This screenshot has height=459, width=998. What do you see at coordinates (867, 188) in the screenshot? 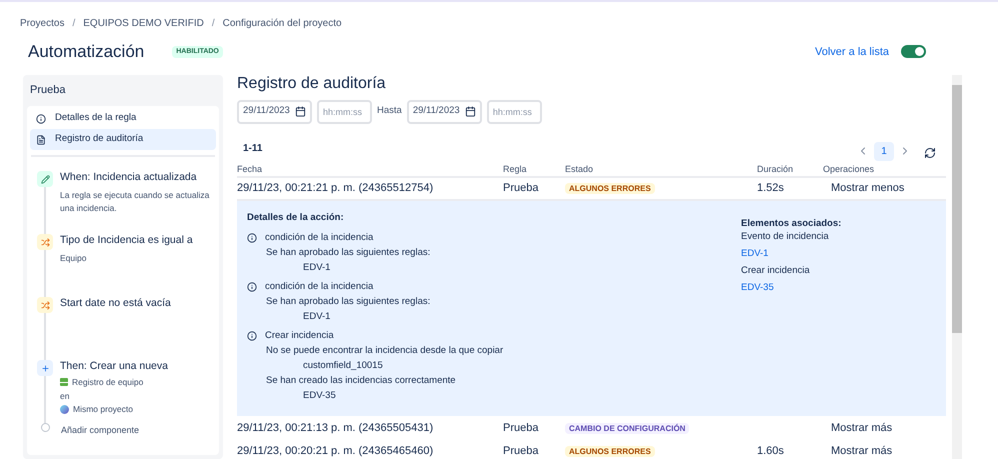
I see `toggle-details-link: Mostrar menos` at bounding box center [867, 188].